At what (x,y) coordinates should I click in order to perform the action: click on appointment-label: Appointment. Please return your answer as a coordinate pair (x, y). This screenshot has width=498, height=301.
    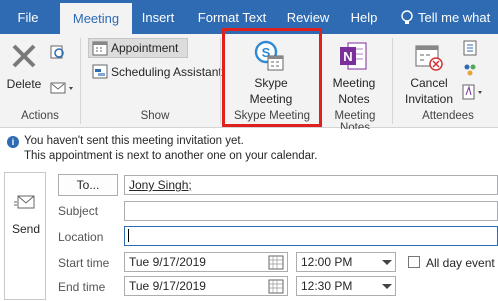
    Looking at the image, I should click on (145, 48).